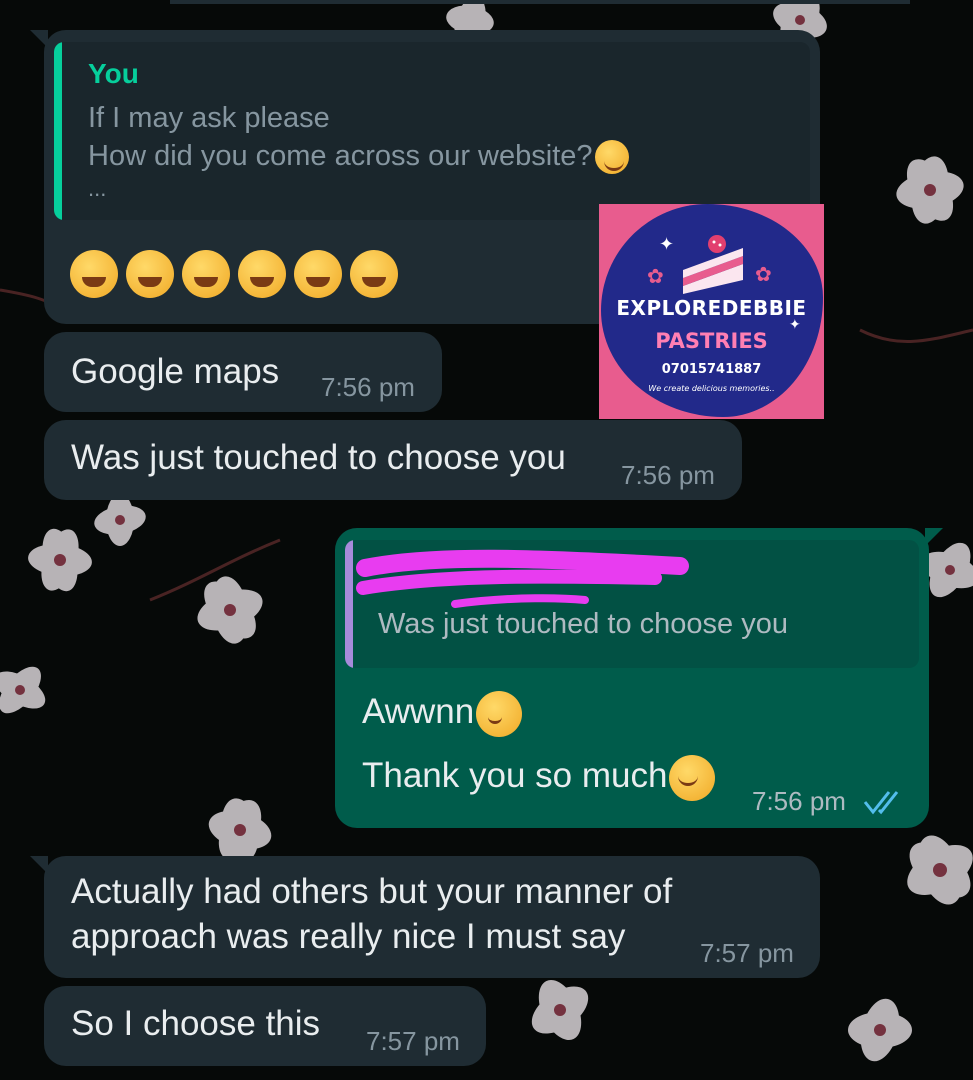 This screenshot has height=1080, width=973. Describe the element at coordinates (372, 891) in the screenshot. I see `message-text: Actually had others but your manner of` at that location.